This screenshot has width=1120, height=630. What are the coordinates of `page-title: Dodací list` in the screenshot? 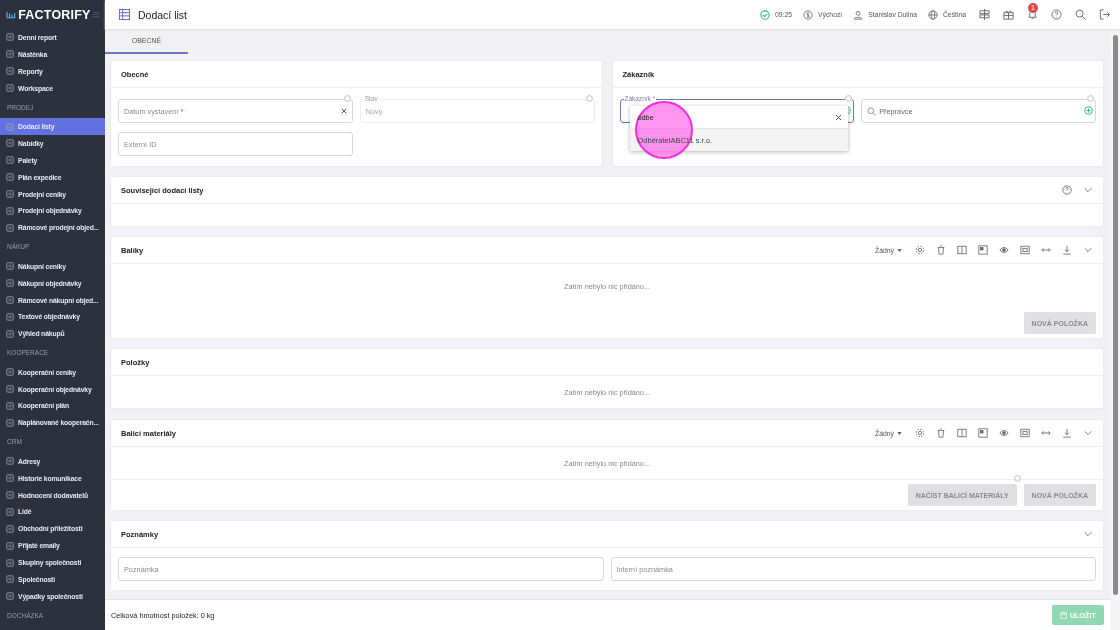 It's located at (163, 14).